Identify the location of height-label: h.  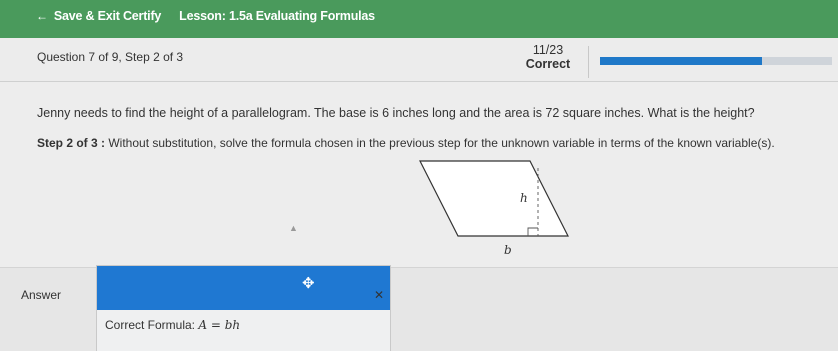
(524, 198).